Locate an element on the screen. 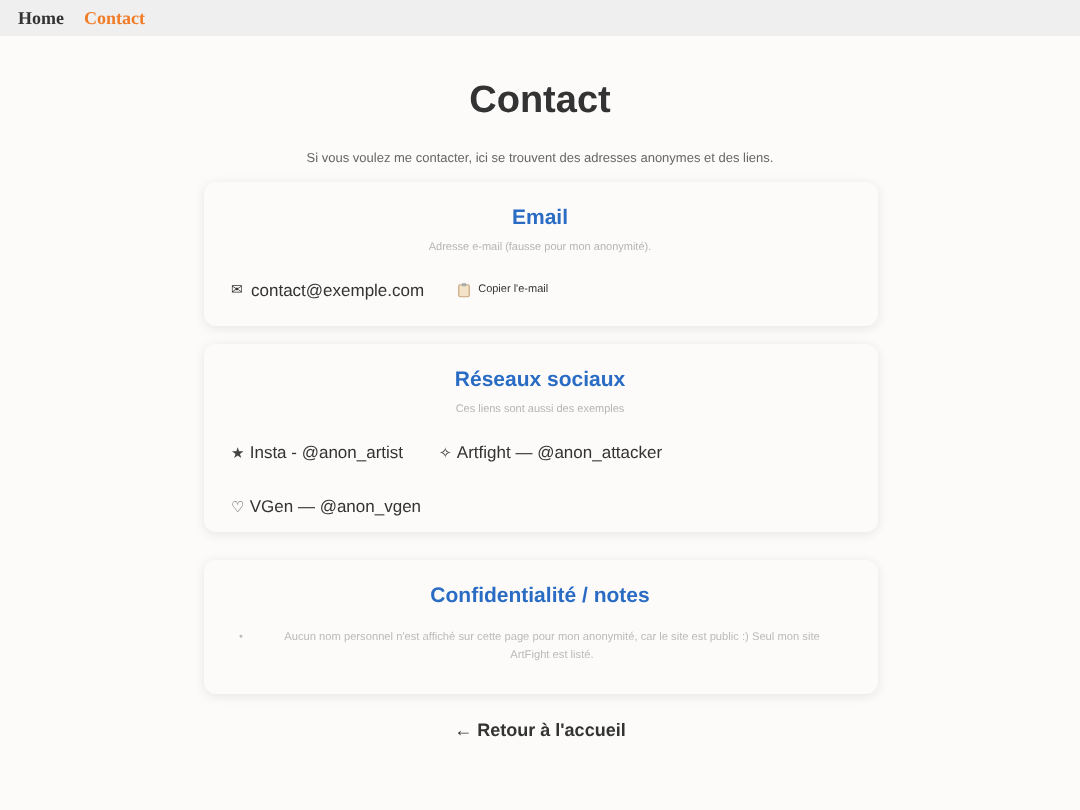 This screenshot has width=1080, height=810. nav-link: Home is located at coordinates (41, 18).